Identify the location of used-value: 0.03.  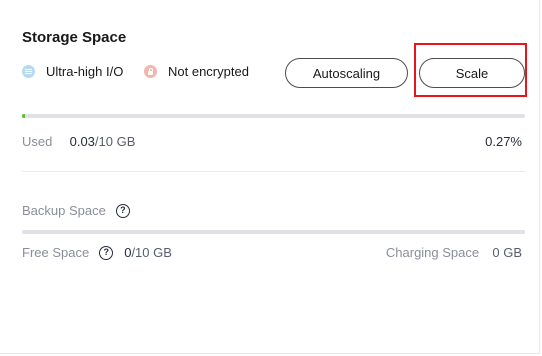
(82, 141).